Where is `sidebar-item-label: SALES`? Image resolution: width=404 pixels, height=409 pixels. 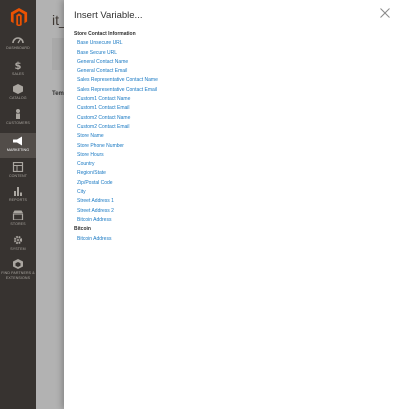
sidebar-item-label: SALES is located at coordinates (18, 74).